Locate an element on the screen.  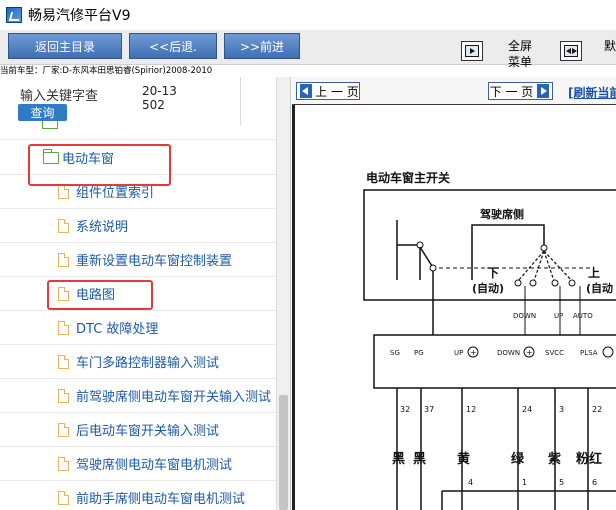
expand-icon is located at coordinates (472, 51).